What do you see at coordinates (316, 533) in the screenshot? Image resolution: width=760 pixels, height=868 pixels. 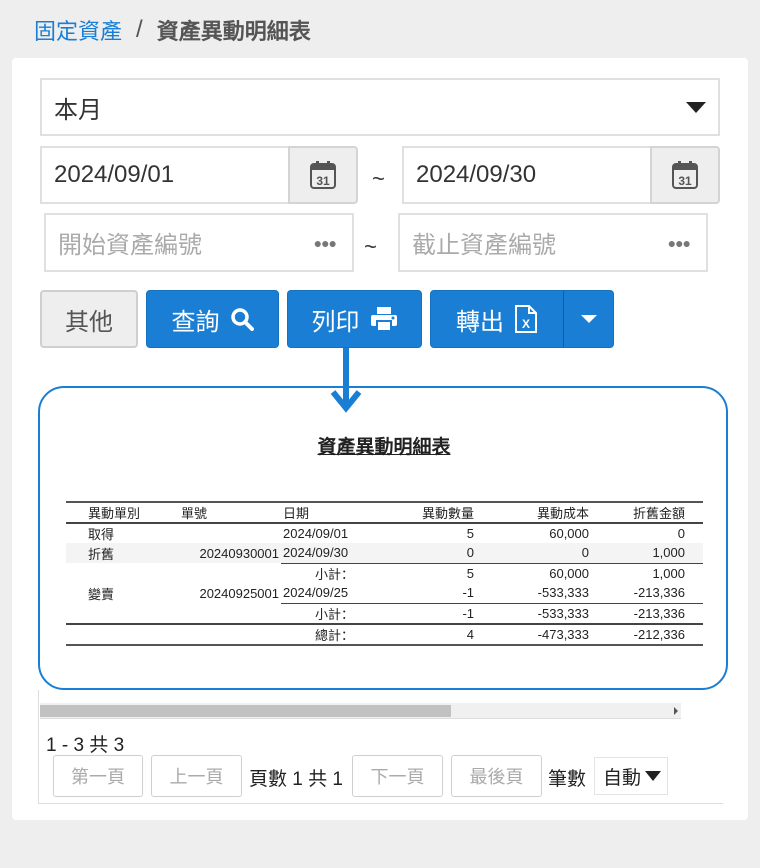 I see `report-cell: 2024/09/01` at bounding box center [316, 533].